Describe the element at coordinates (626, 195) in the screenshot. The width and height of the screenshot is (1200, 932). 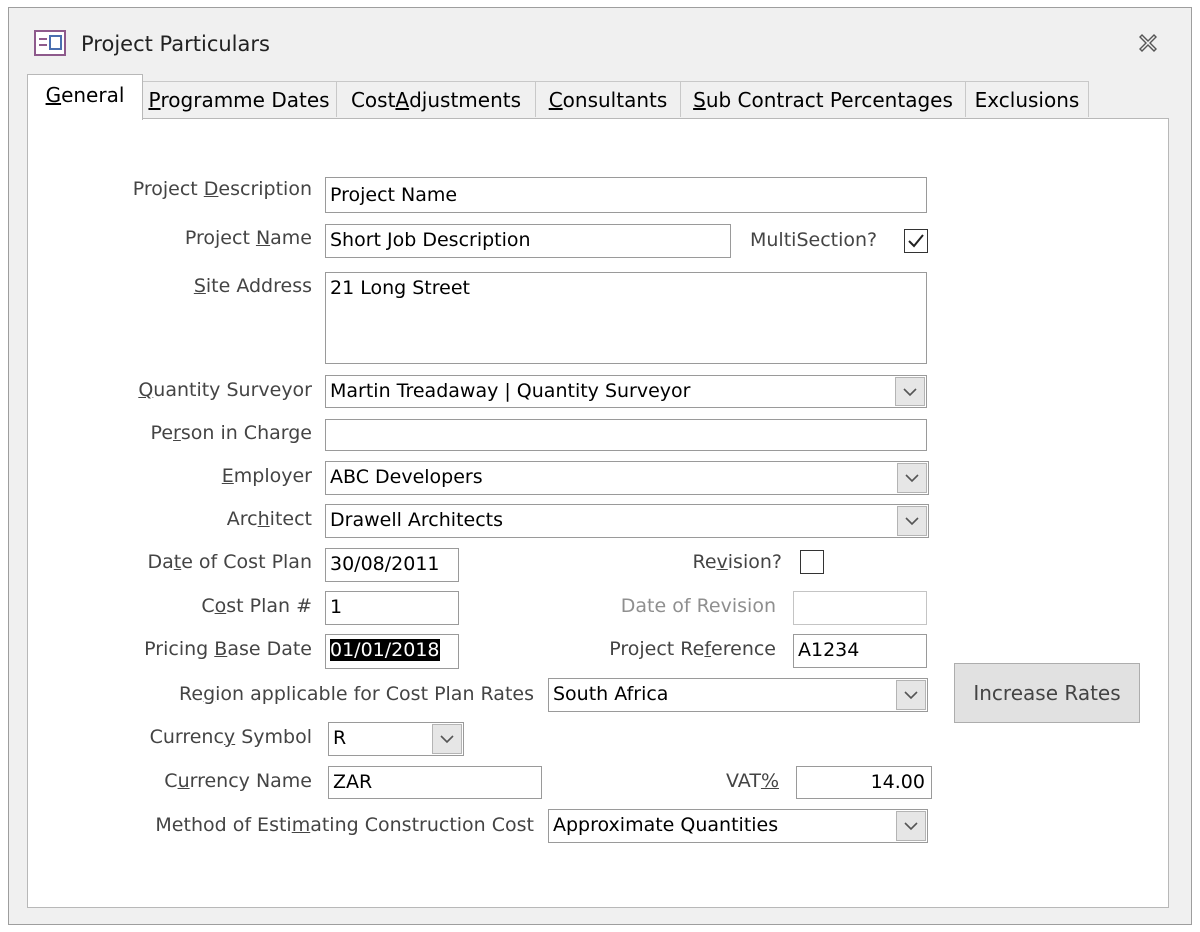
I see `project-description-field: Project Name` at that location.